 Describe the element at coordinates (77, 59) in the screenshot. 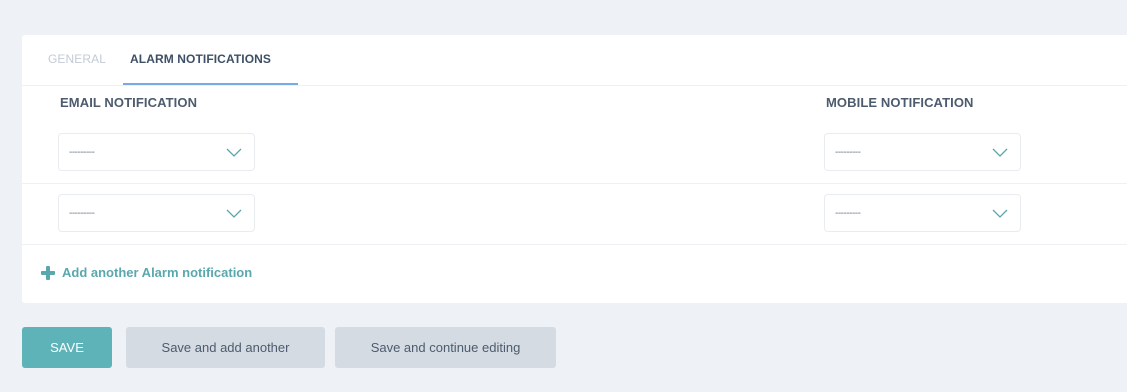

I see `tab-general: GENERAL` at that location.